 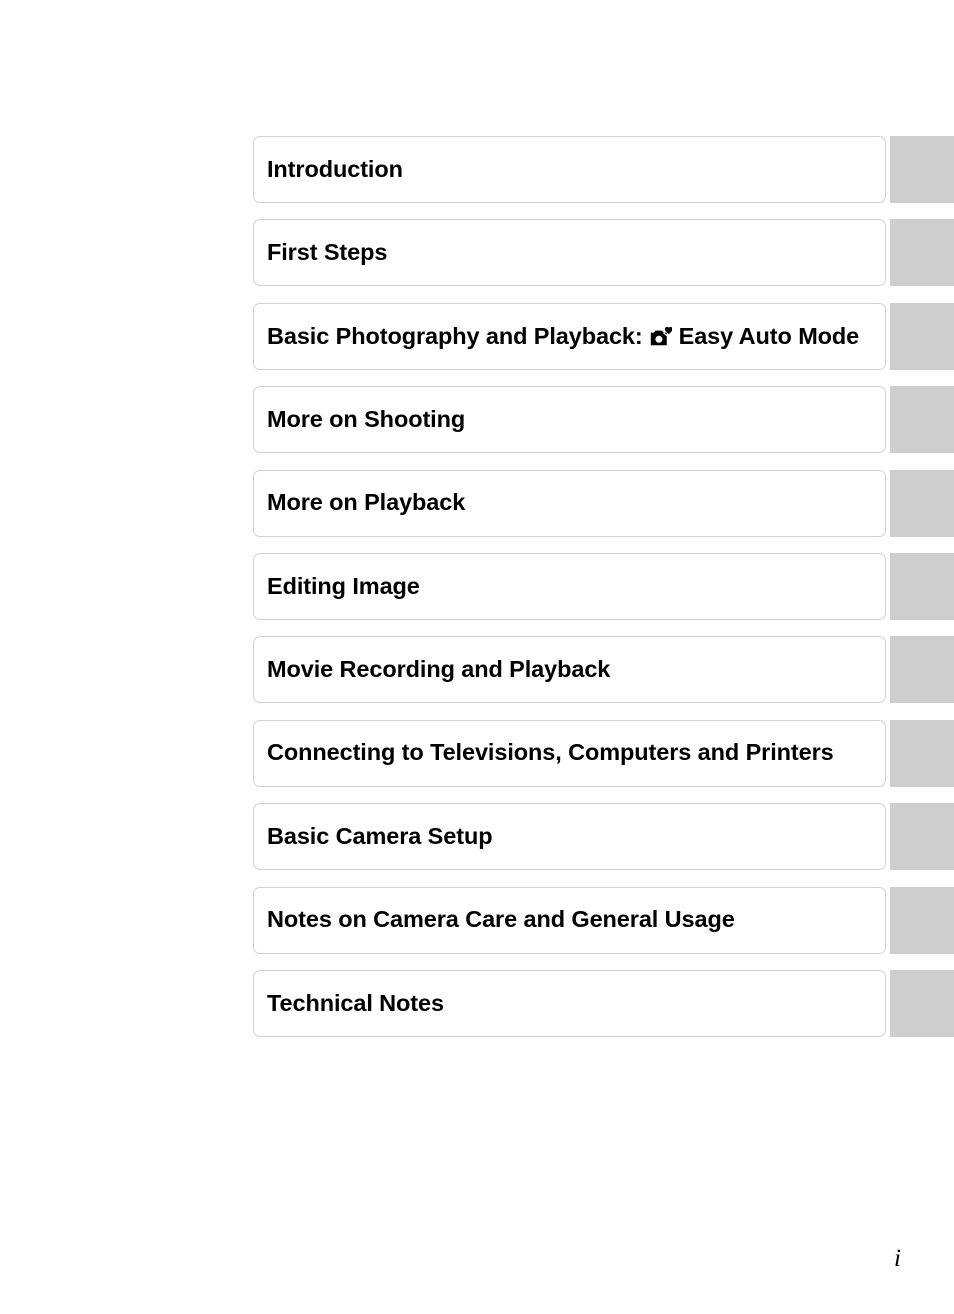 I want to click on chapter-title-10: Technical Notes, so click(x=349, y=1002).